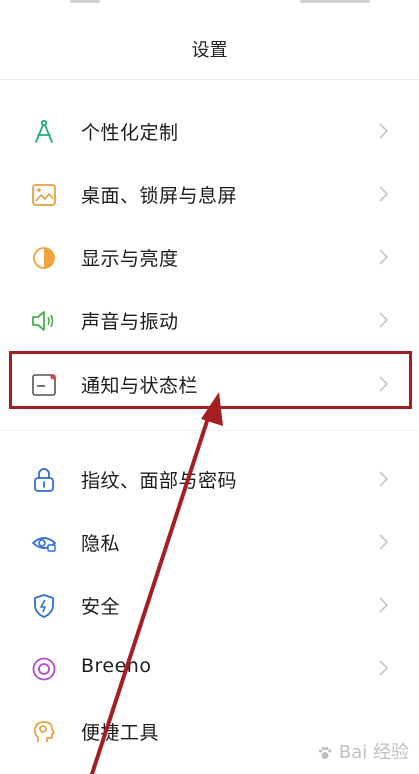 The image size is (419, 774). What do you see at coordinates (116, 666) in the screenshot?
I see `settings-item-label: Breeno` at bounding box center [116, 666].